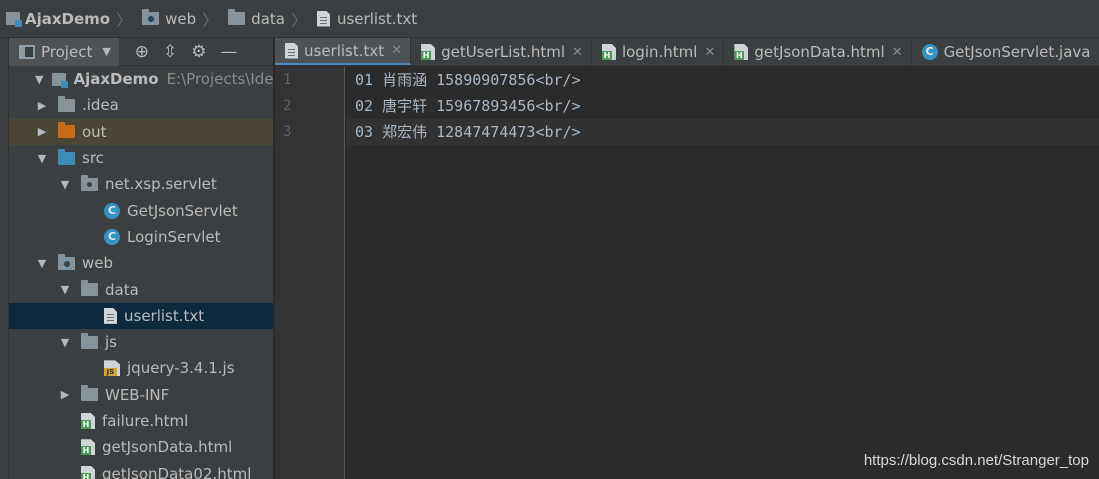  I want to click on tree-item-src: ▼ src, so click(141, 158).